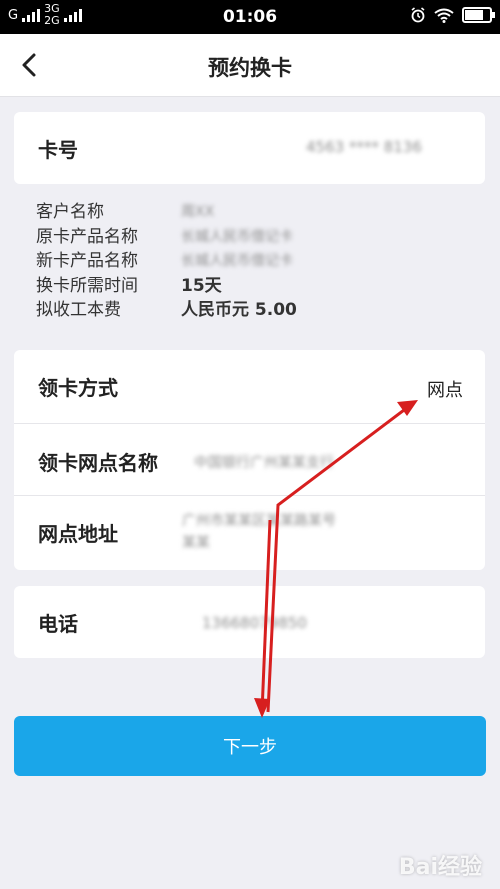 Image resolution: width=500 pixels, height=889 pixels. Describe the element at coordinates (87, 261) in the screenshot. I see `info-key: 新卡产品名称` at that location.